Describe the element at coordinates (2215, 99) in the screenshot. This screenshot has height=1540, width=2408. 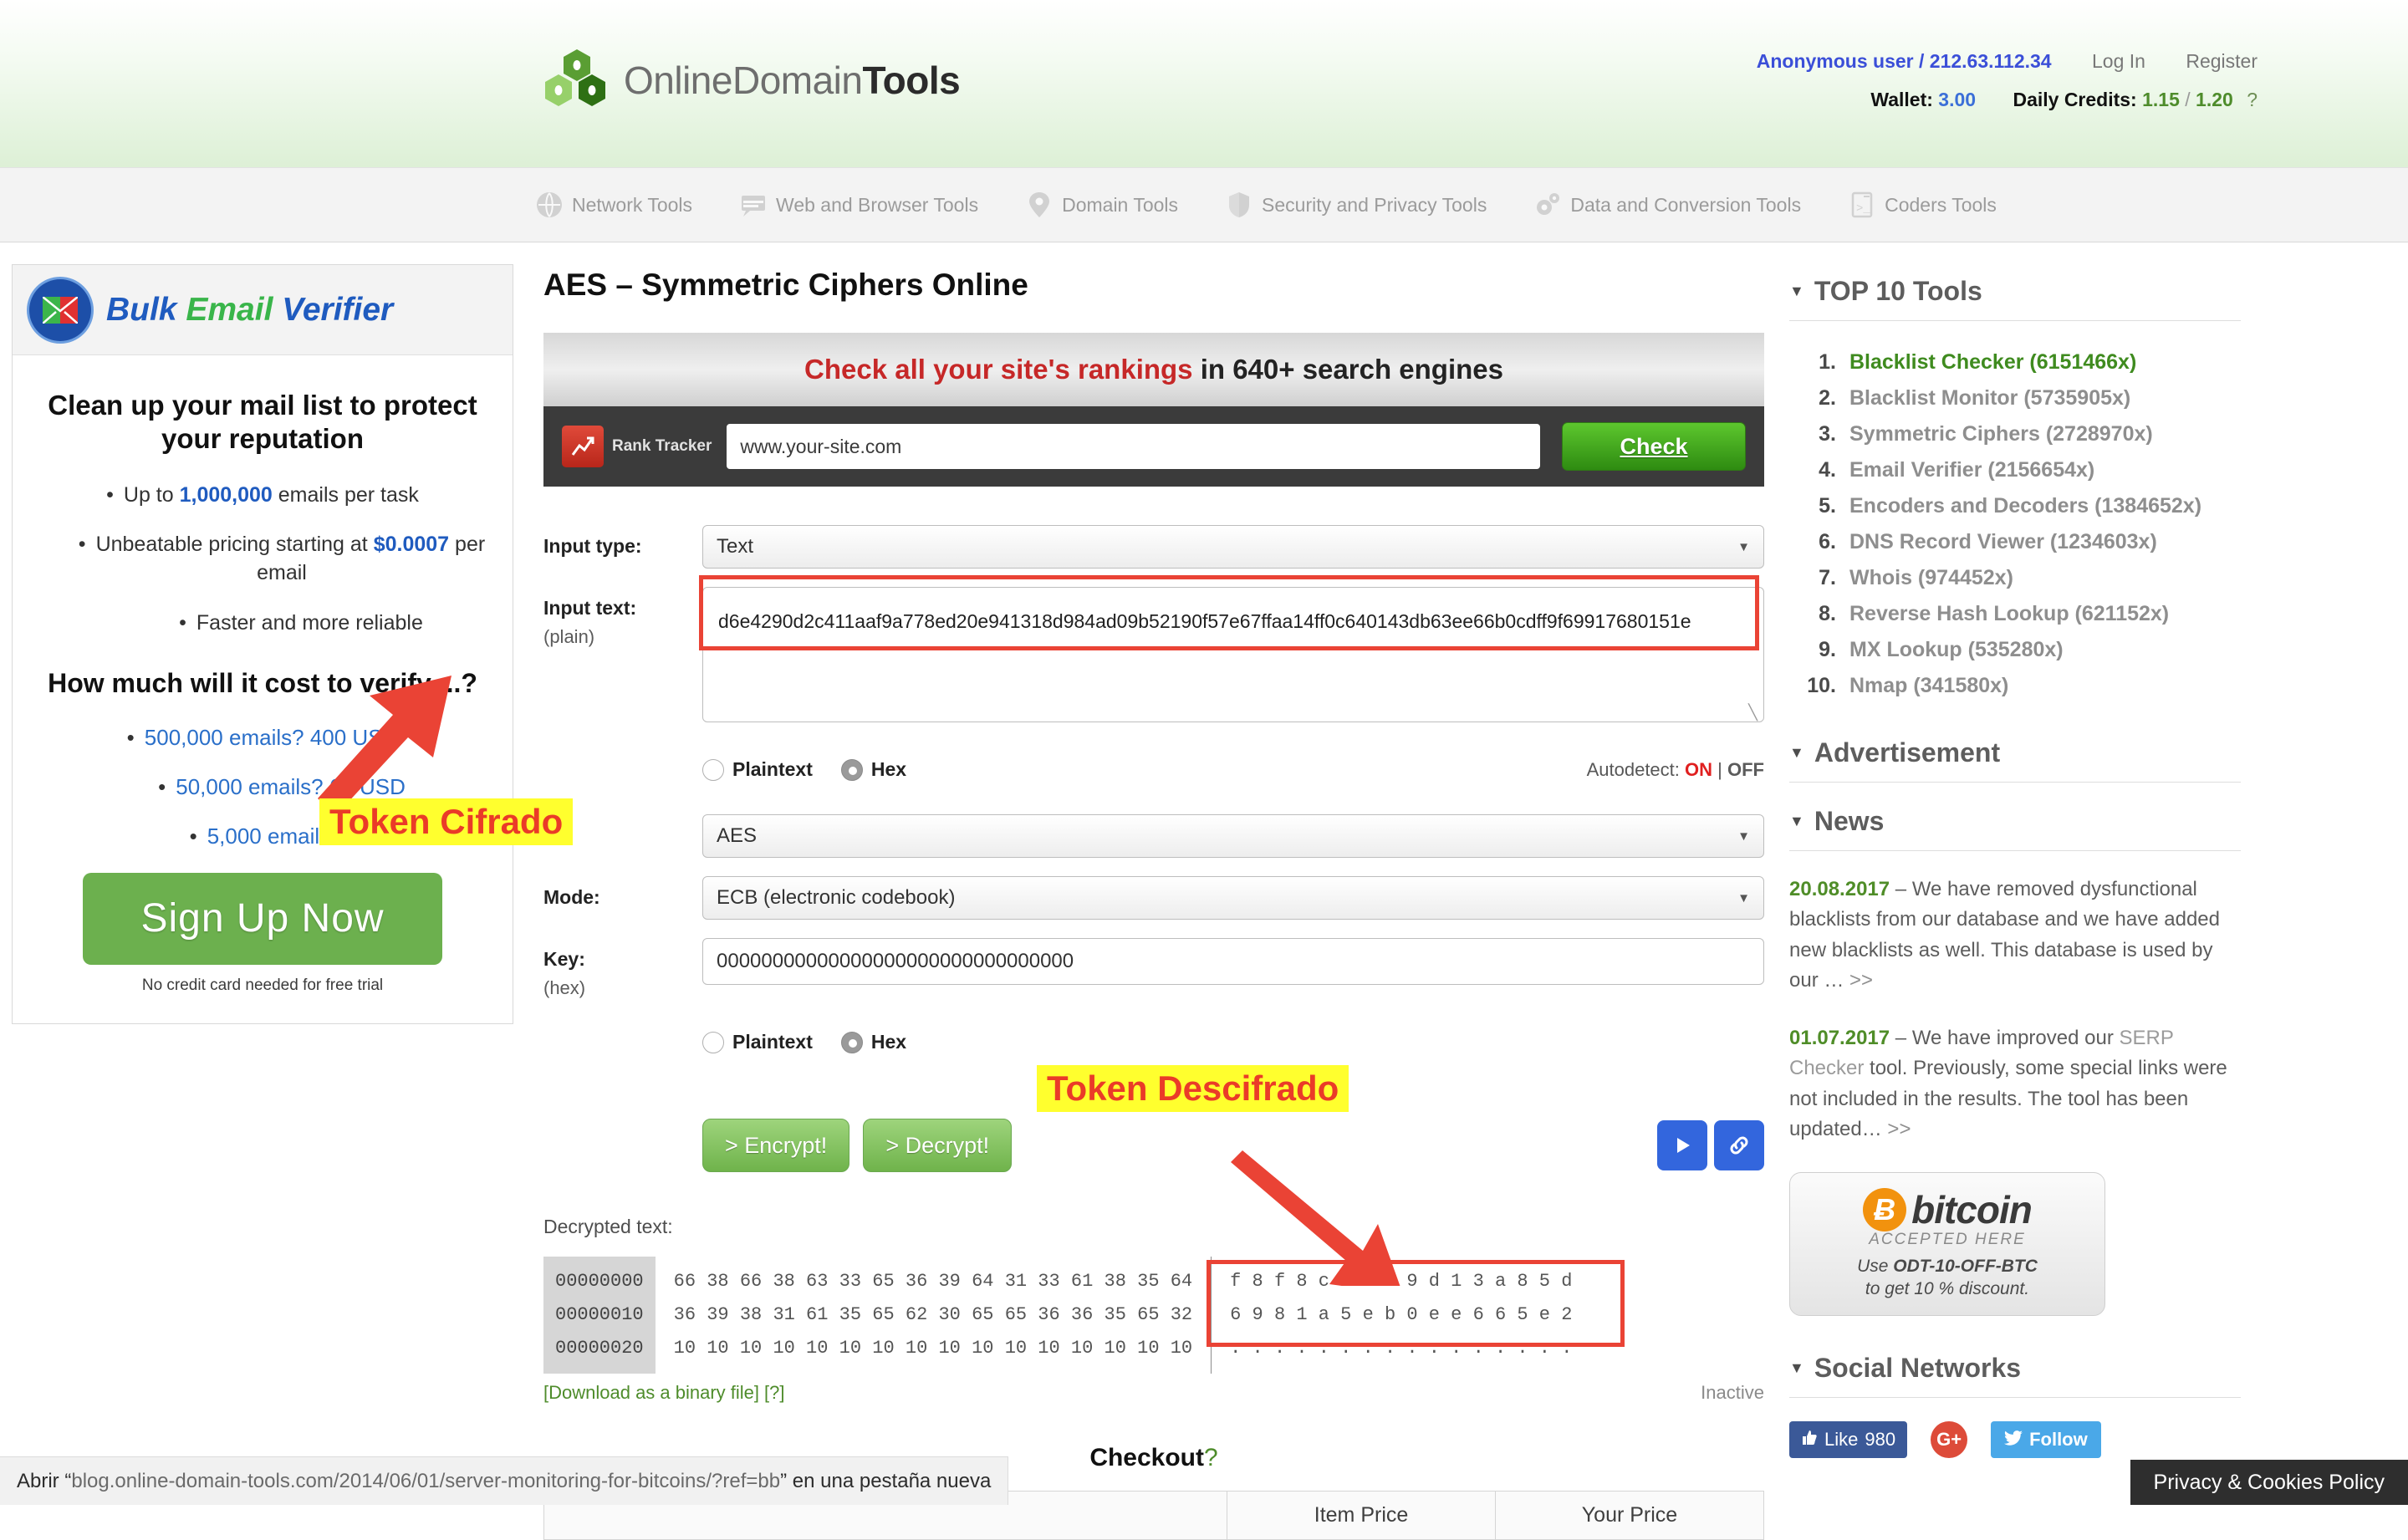
I see `daily-credits-total: 1.20` at that location.